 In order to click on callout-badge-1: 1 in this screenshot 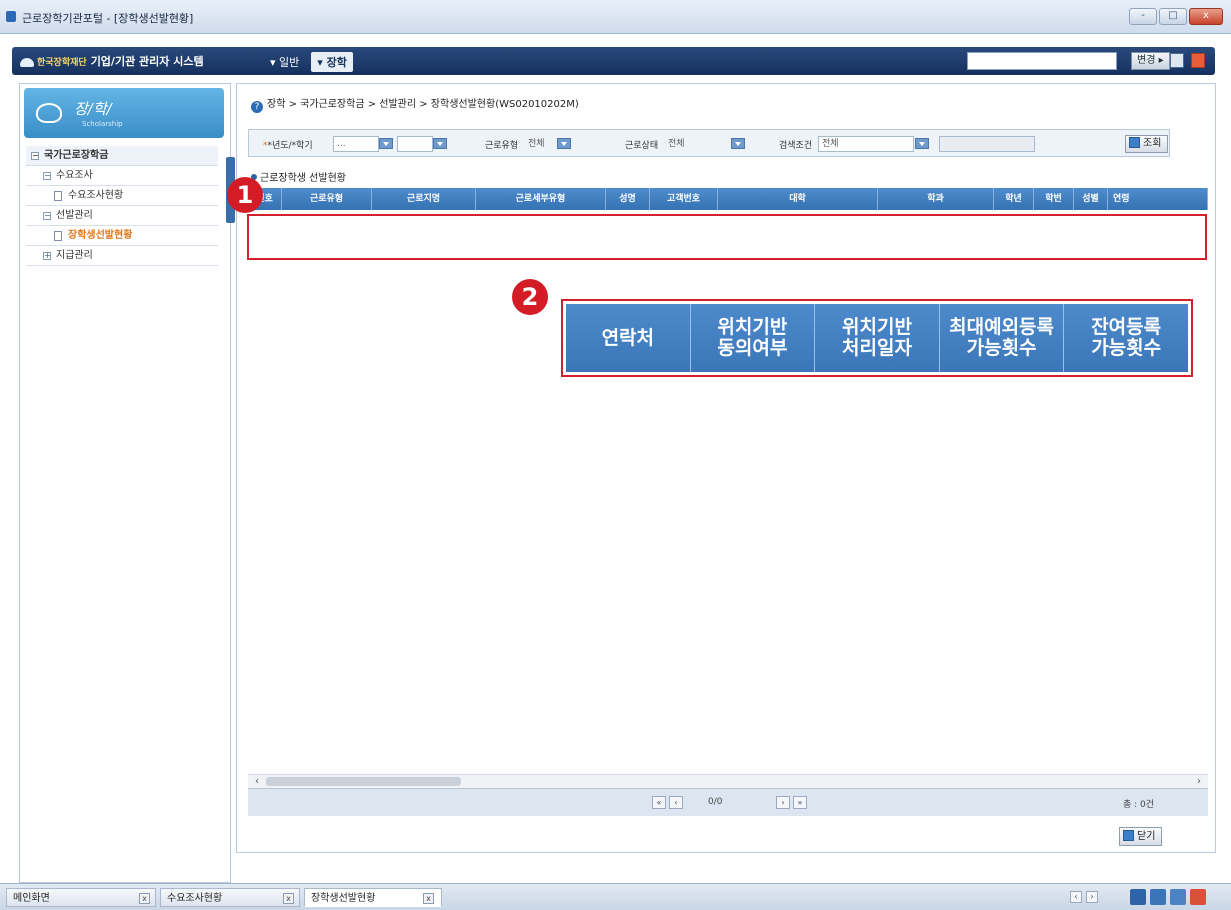, I will do `click(245, 195)`.